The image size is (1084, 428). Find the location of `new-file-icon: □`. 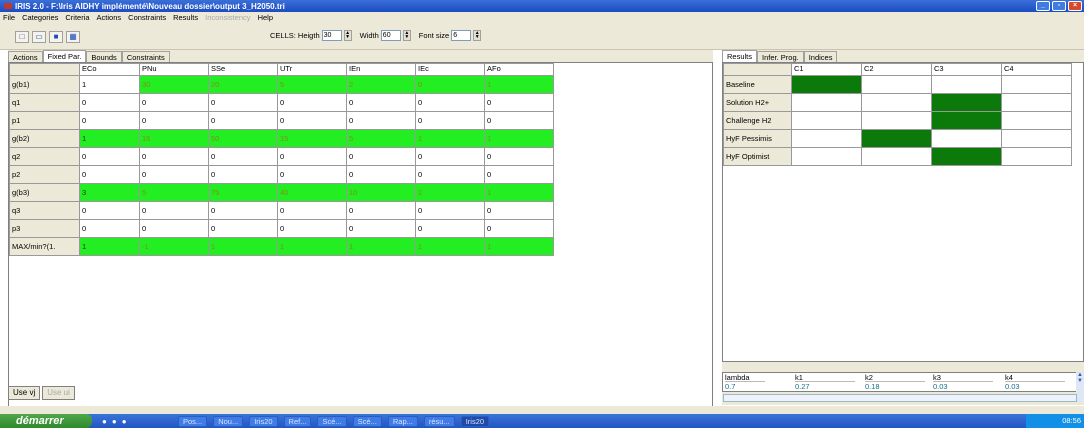

new-file-icon: □ is located at coordinates (22, 37).